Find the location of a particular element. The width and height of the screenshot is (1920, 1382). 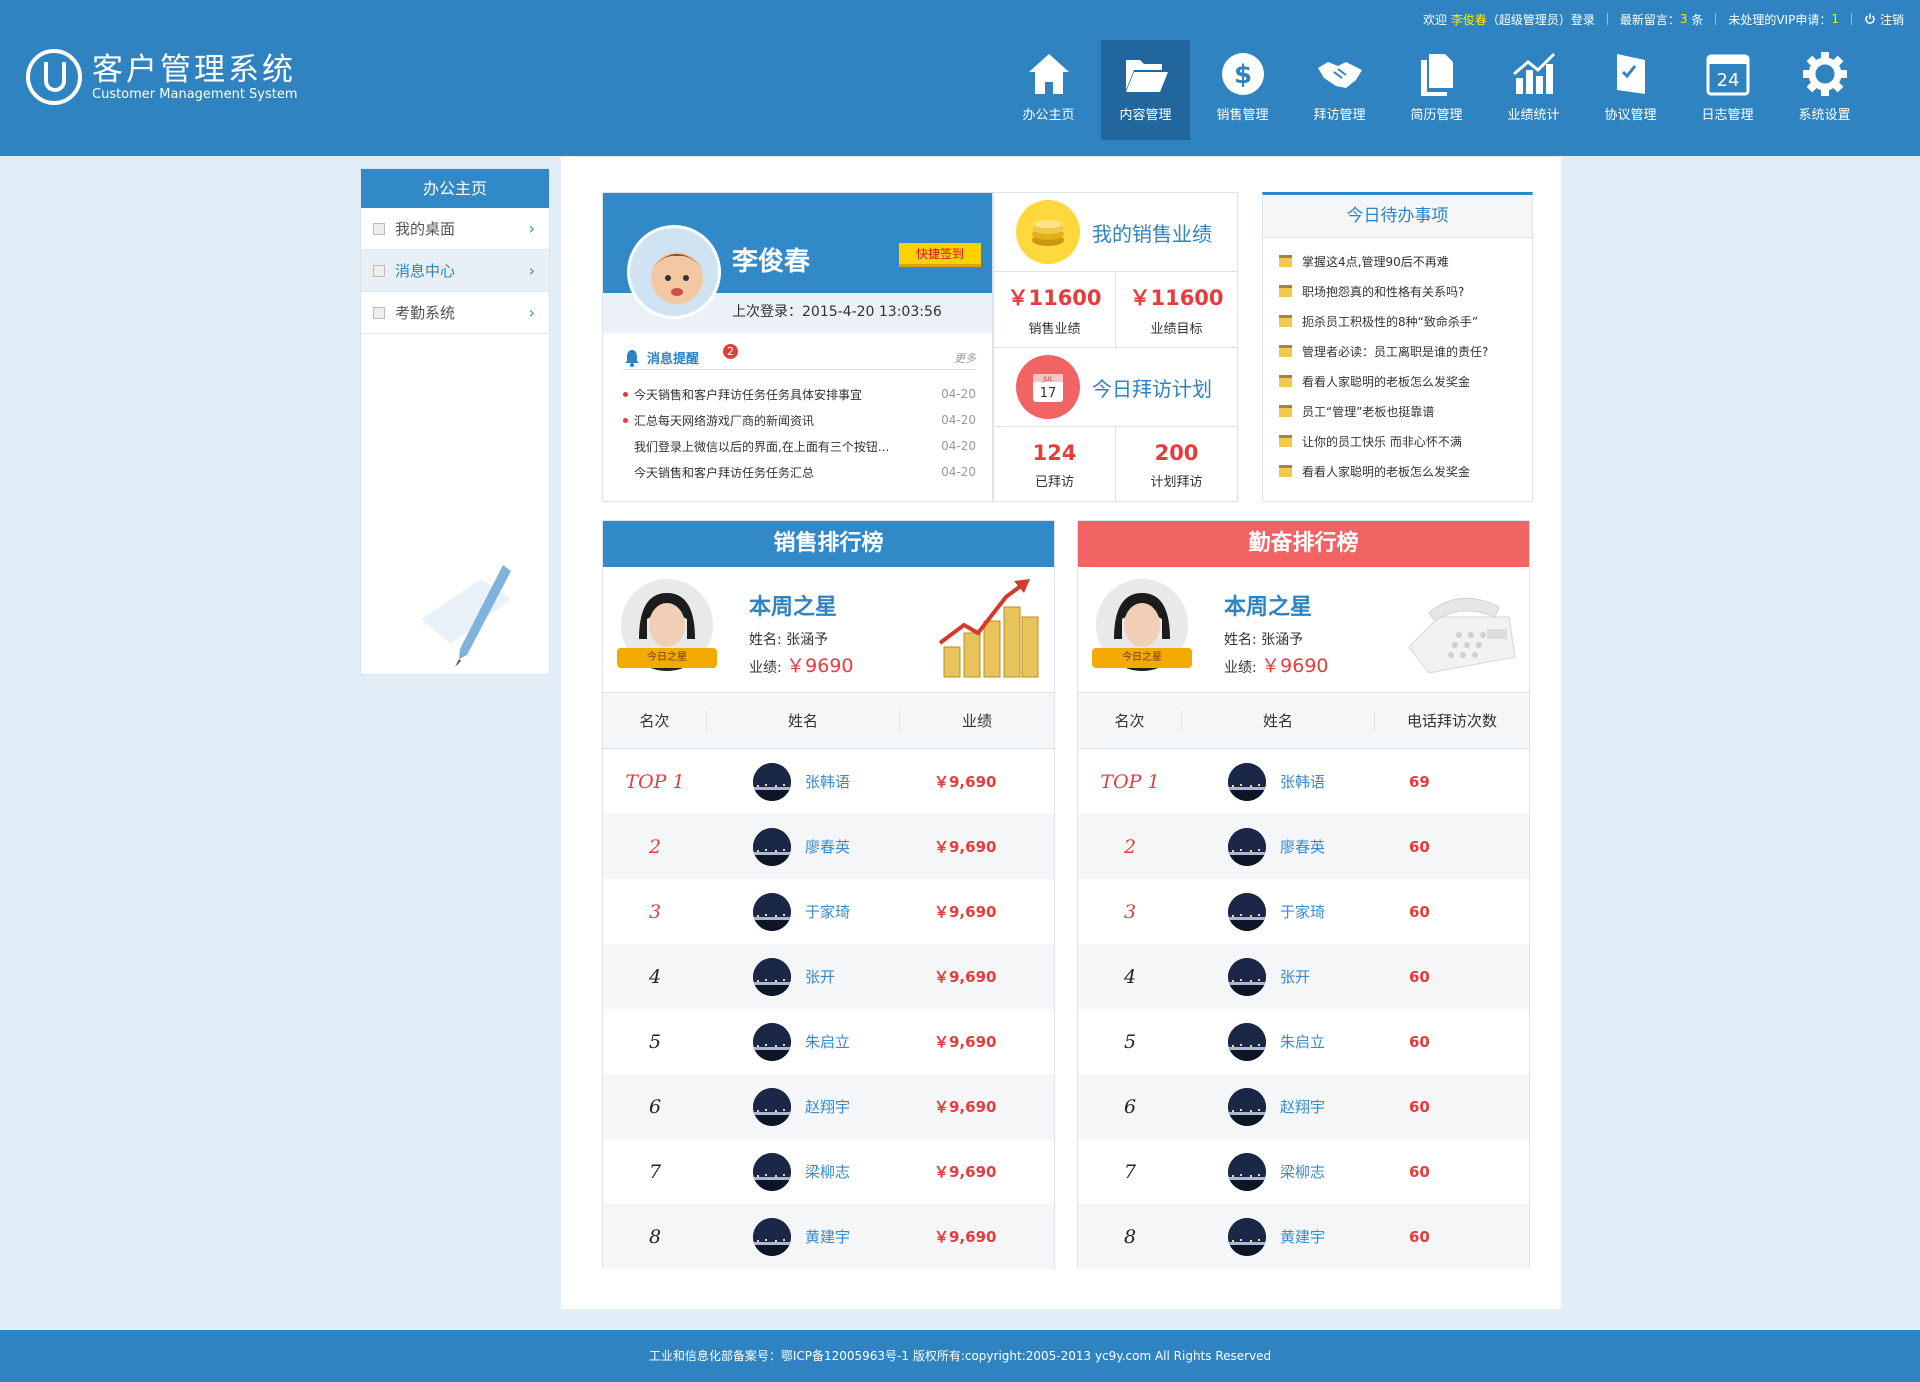

table-row: 3 于家琦 60 is located at coordinates (1303, 911).